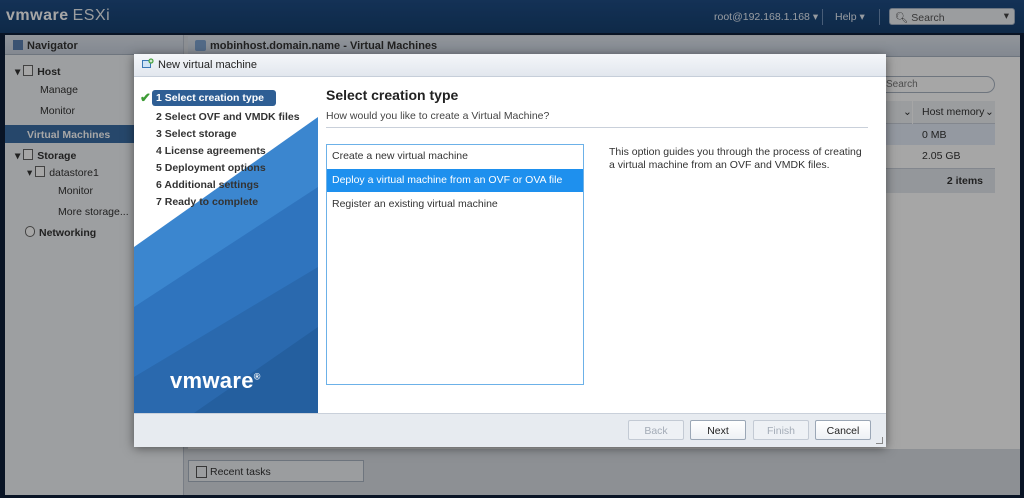 The image size is (1024, 498). What do you see at coordinates (455, 204) in the screenshot?
I see `option-register-existing-vm: Register an existing virtual machine` at bounding box center [455, 204].